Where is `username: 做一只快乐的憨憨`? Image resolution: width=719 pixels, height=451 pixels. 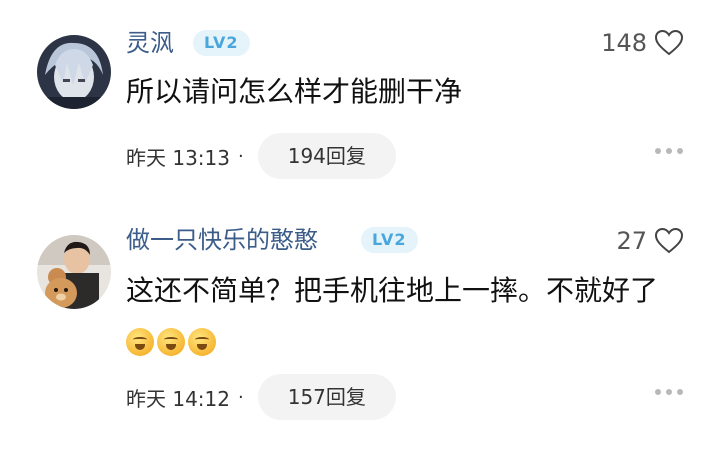 username: 做一只快乐的憨憨 is located at coordinates (222, 240).